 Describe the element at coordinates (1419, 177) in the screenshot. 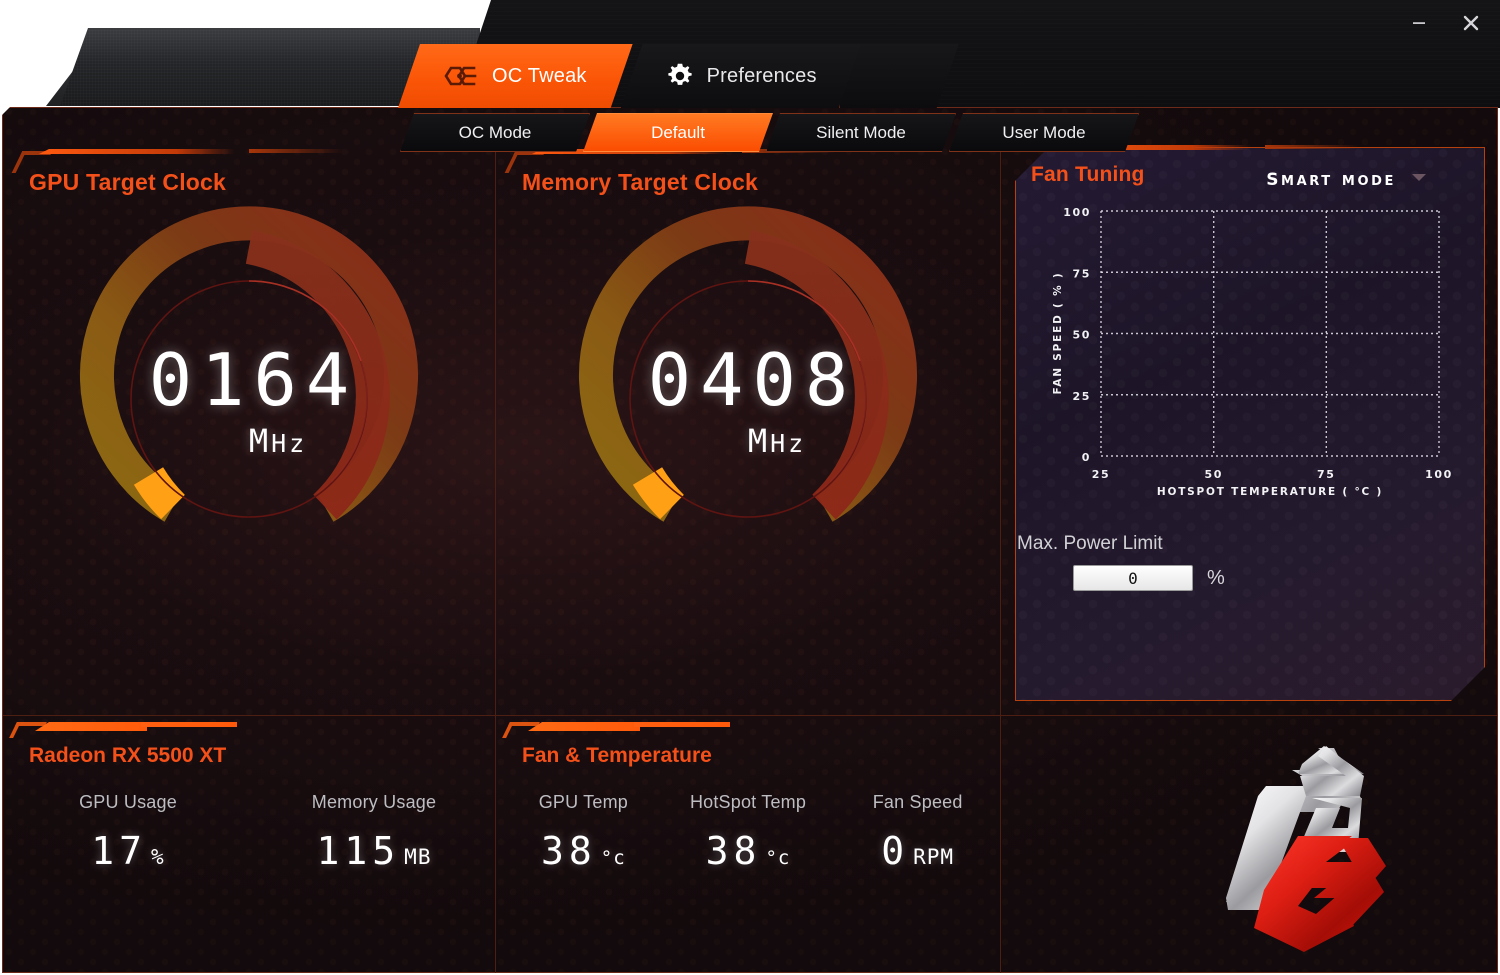

I see `chevron-down-icon` at that location.